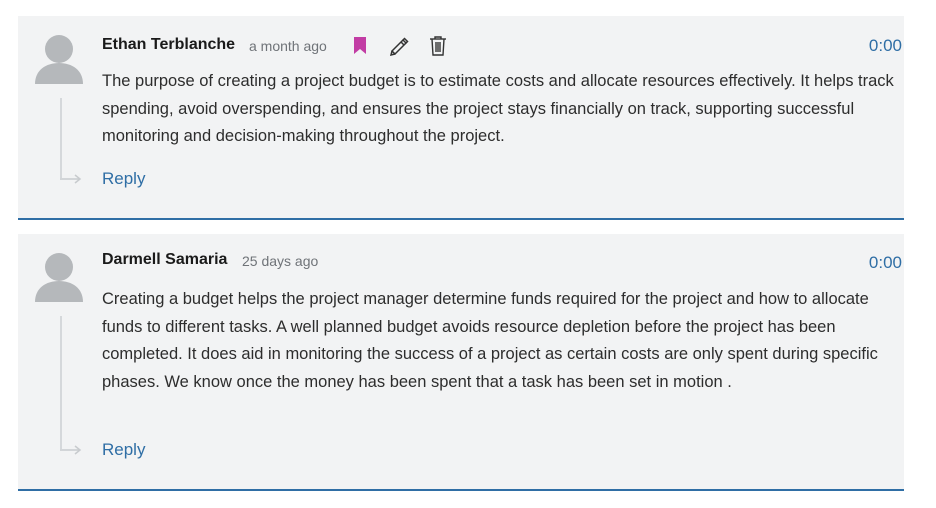 Image resolution: width=936 pixels, height=508 pixels. I want to click on comment-time: 25 days ago, so click(280, 261).